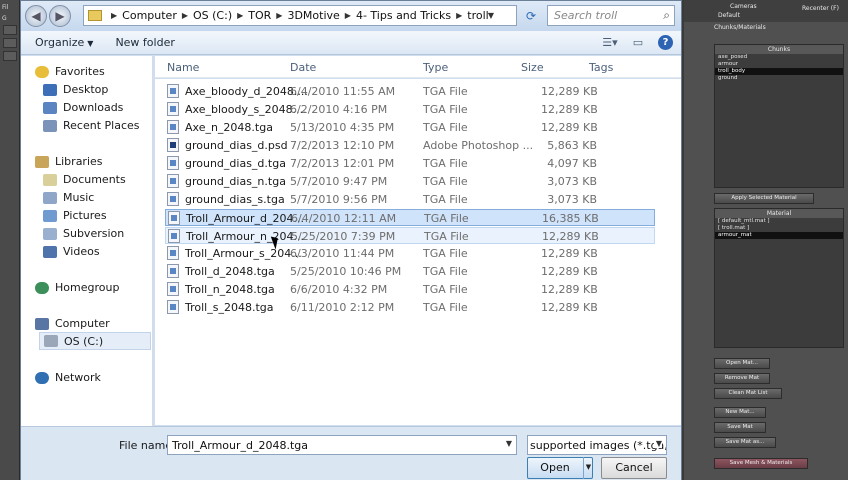 The width and height of the screenshot is (848, 480). I want to click on cameras-label: Cameras, so click(743, 6).